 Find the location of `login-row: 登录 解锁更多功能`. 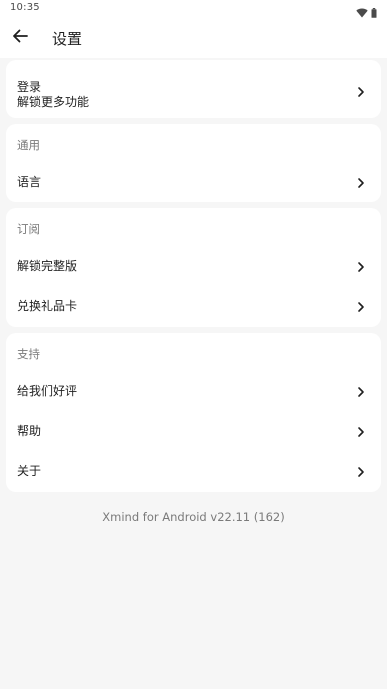

login-row: 登录 解锁更多功能 is located at coordinates (193, 89).